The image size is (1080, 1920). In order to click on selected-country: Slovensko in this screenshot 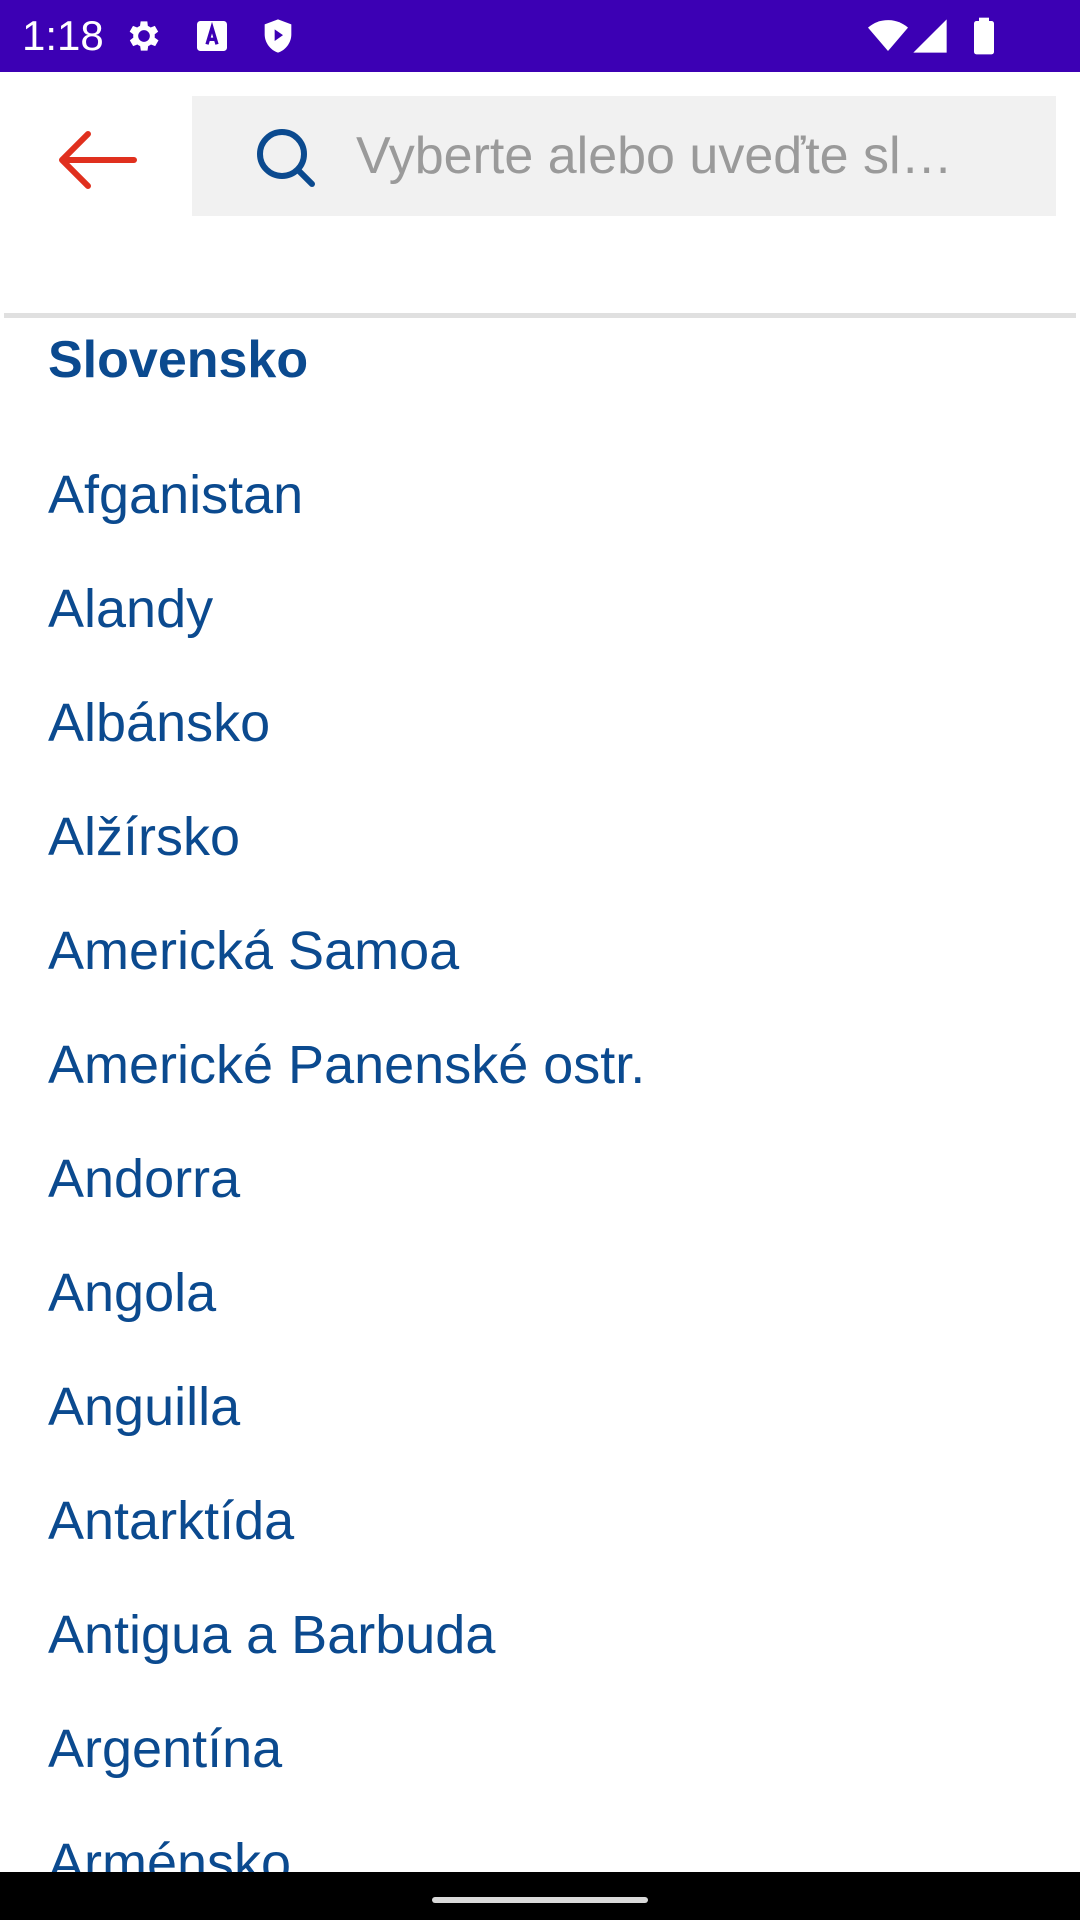, I will do `click(178, 360)`.